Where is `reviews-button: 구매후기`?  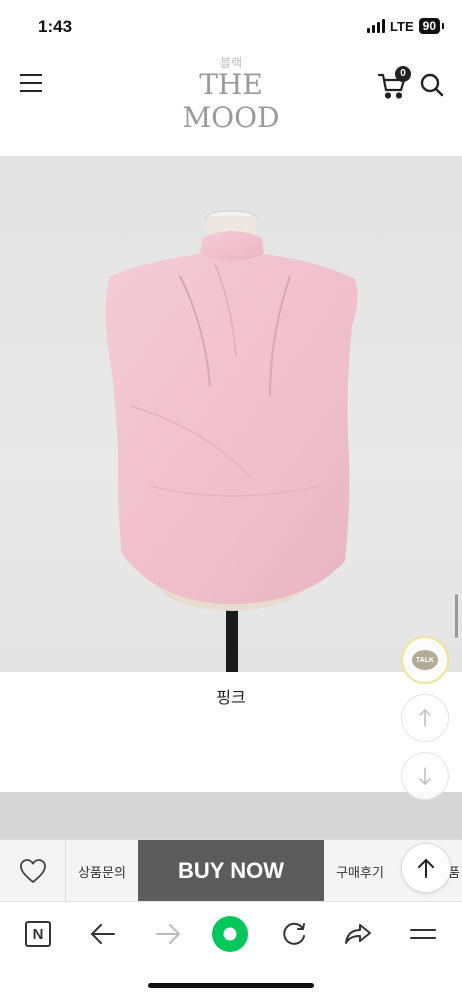
reviews-button: 구매후기 is located at coordinates (360, 871).